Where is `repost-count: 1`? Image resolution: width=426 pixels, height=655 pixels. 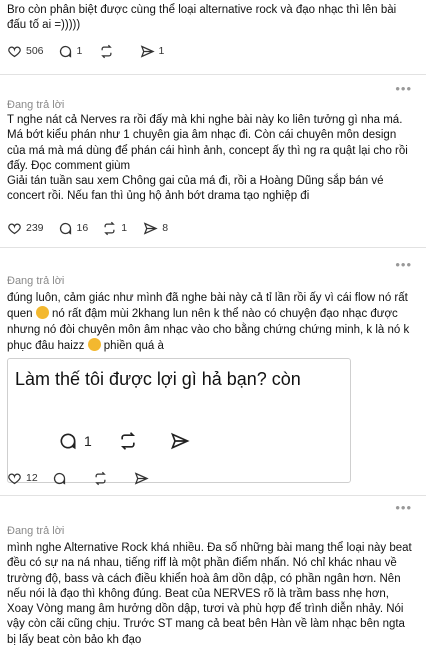
repost-count: 1 is located at coordinates (124, 228).